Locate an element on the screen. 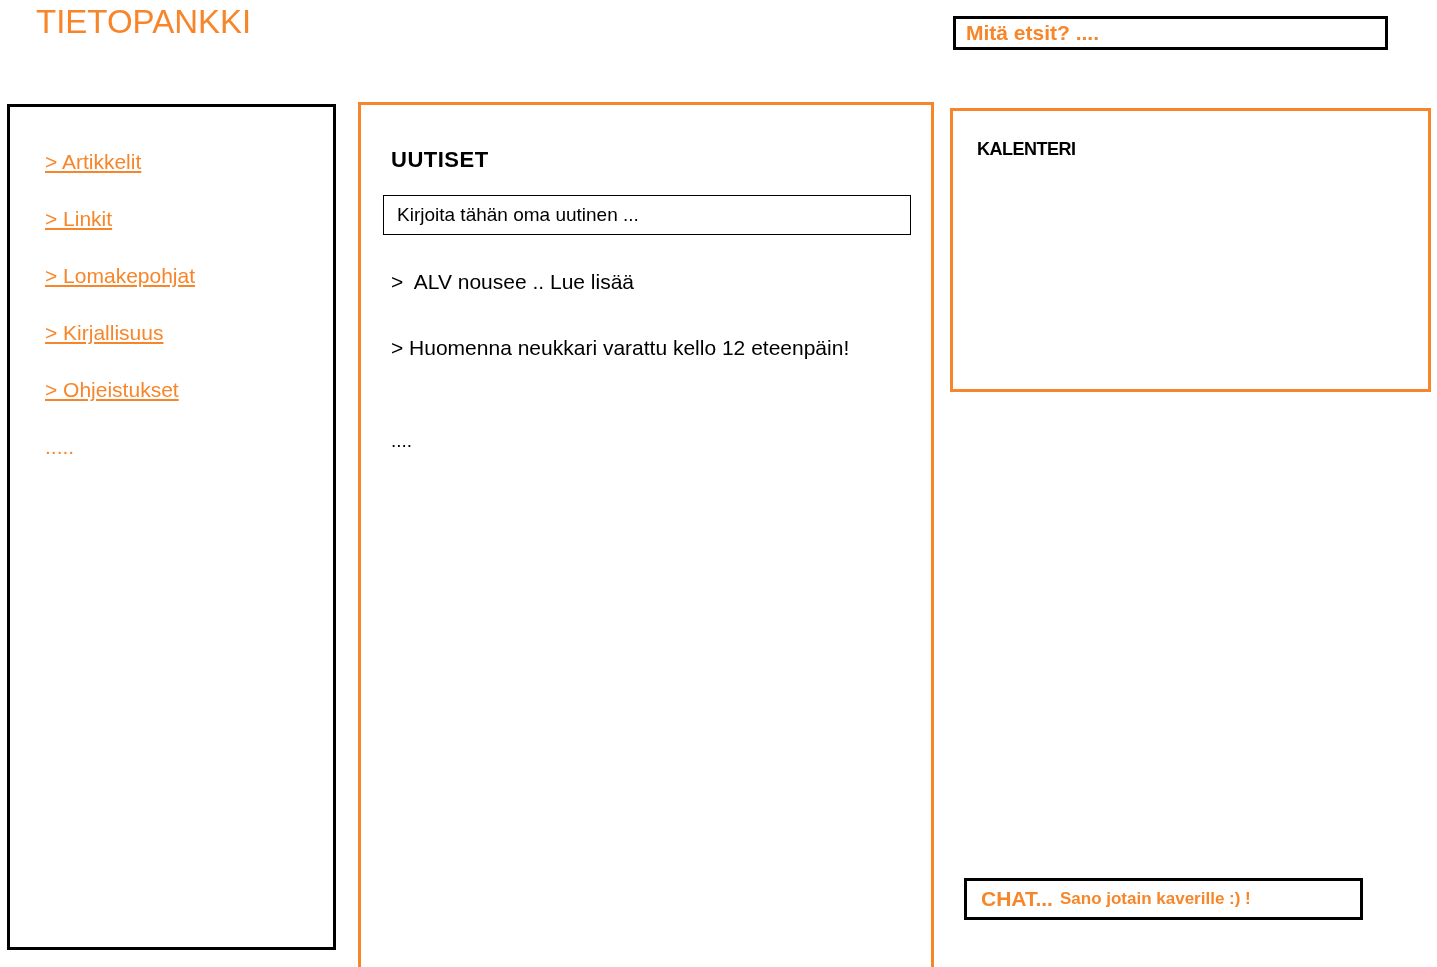  news-heading: UUTISET is located at coordinates (440, 160).